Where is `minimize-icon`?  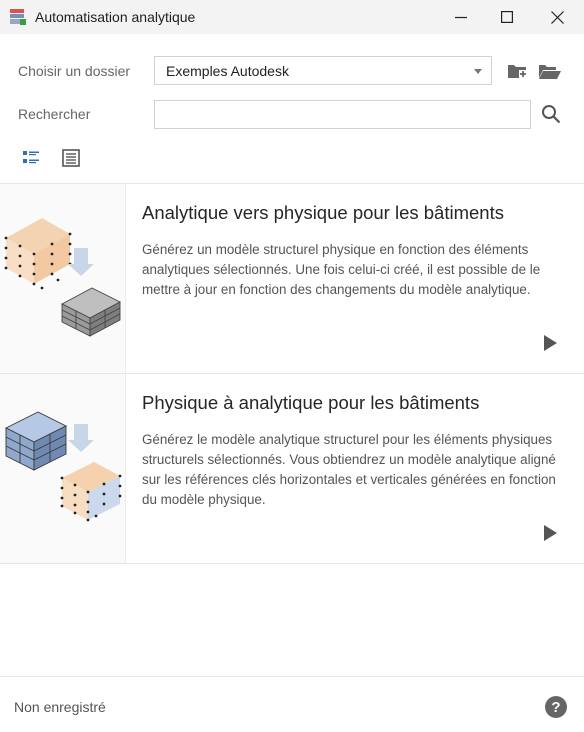 minimize-icon is located at coordinates (461, 17).